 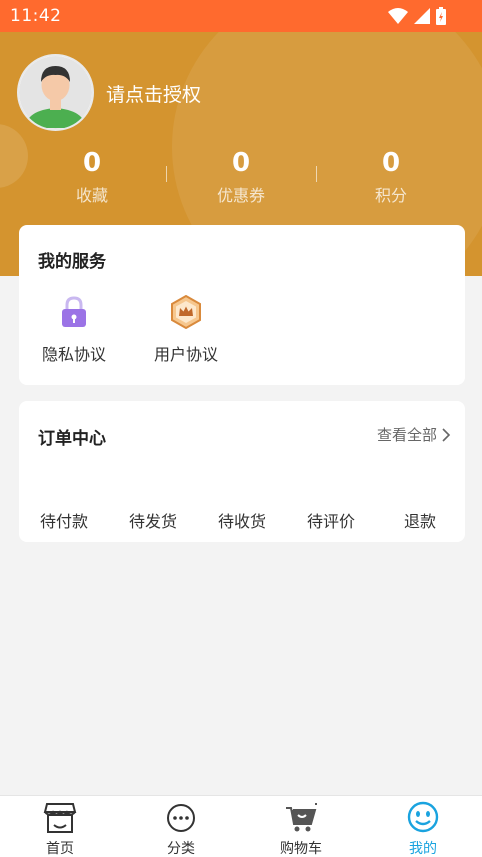 I want to click on service-user-agreement: 用户协议, so click(x=186, y=329).